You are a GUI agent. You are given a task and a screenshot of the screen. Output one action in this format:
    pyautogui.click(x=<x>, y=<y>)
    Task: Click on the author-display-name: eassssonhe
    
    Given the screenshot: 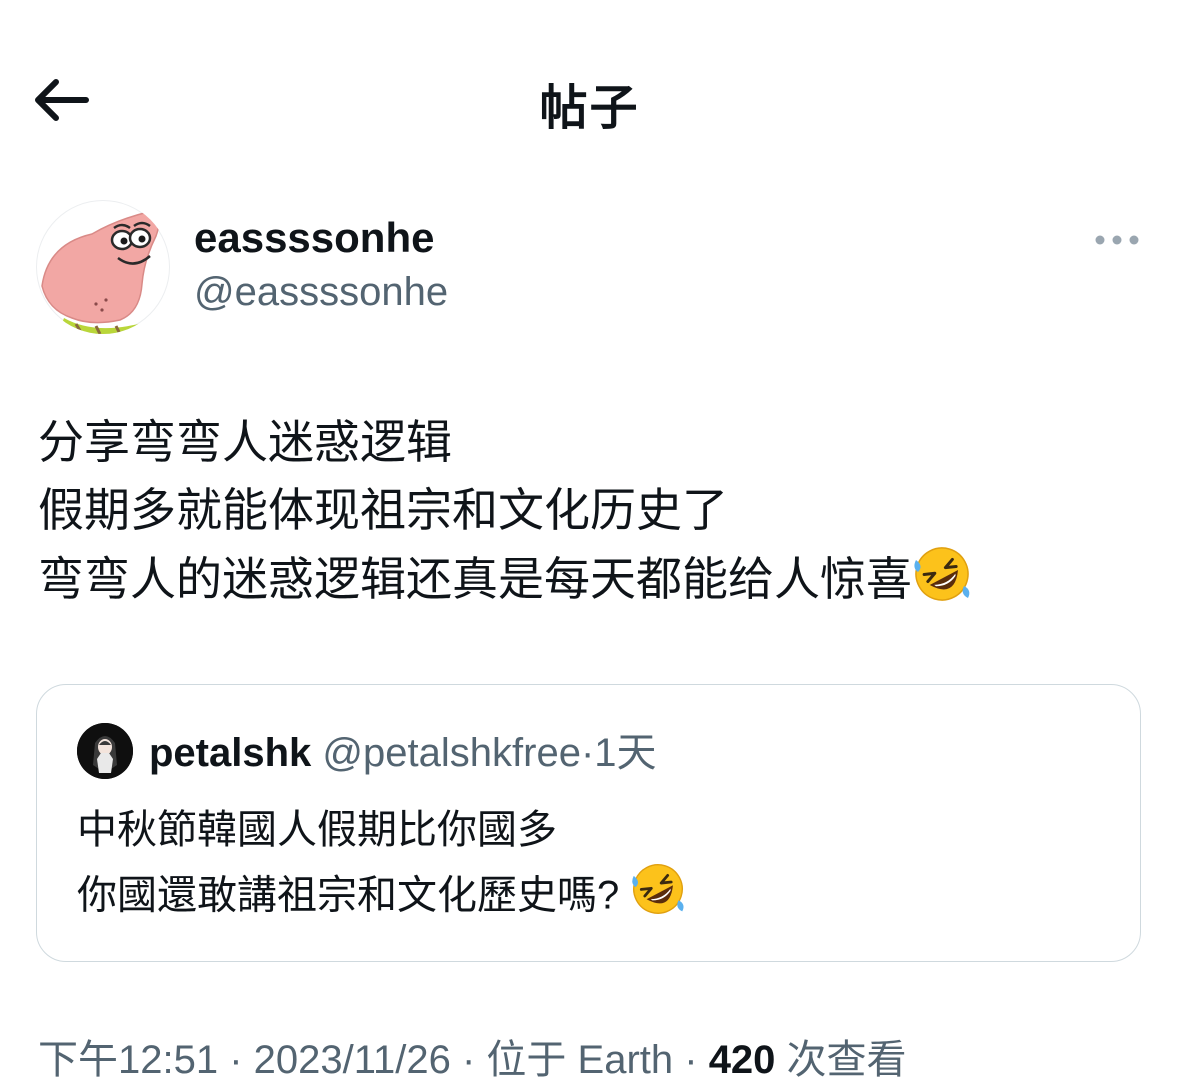 What is the action you would take?
    pyautogui.click(x=314, y=238)
    